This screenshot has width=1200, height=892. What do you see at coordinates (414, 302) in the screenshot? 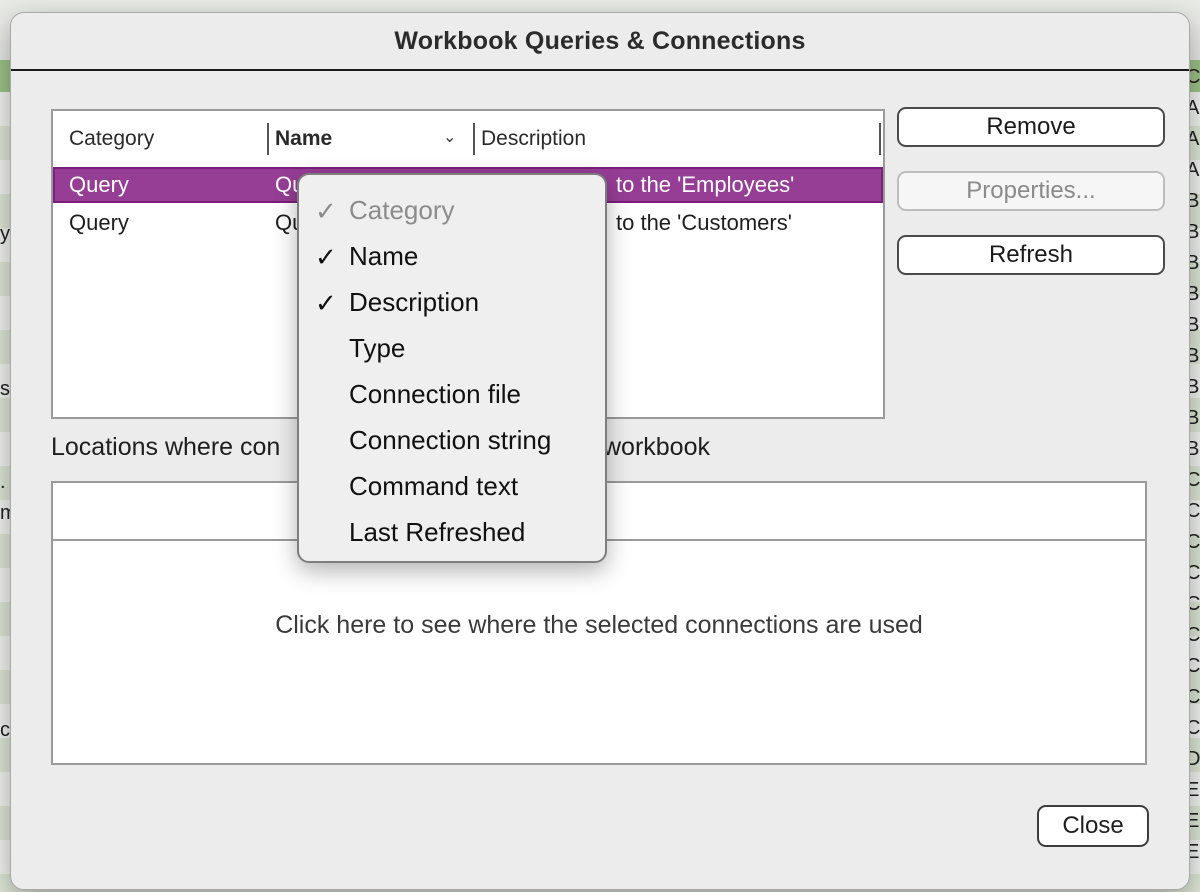
I see `menu-item-label: Description` at bounding box center [414, 302].